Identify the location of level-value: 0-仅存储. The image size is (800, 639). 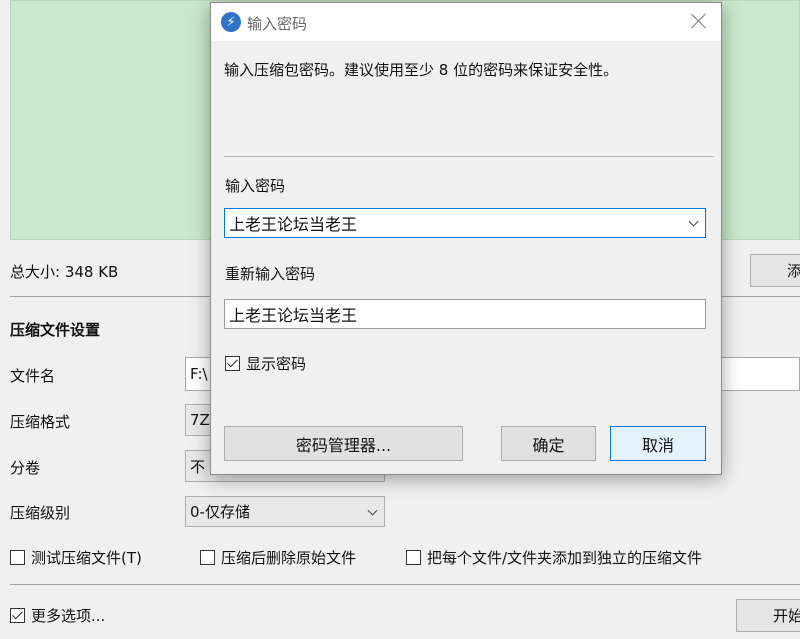
(220, 512).